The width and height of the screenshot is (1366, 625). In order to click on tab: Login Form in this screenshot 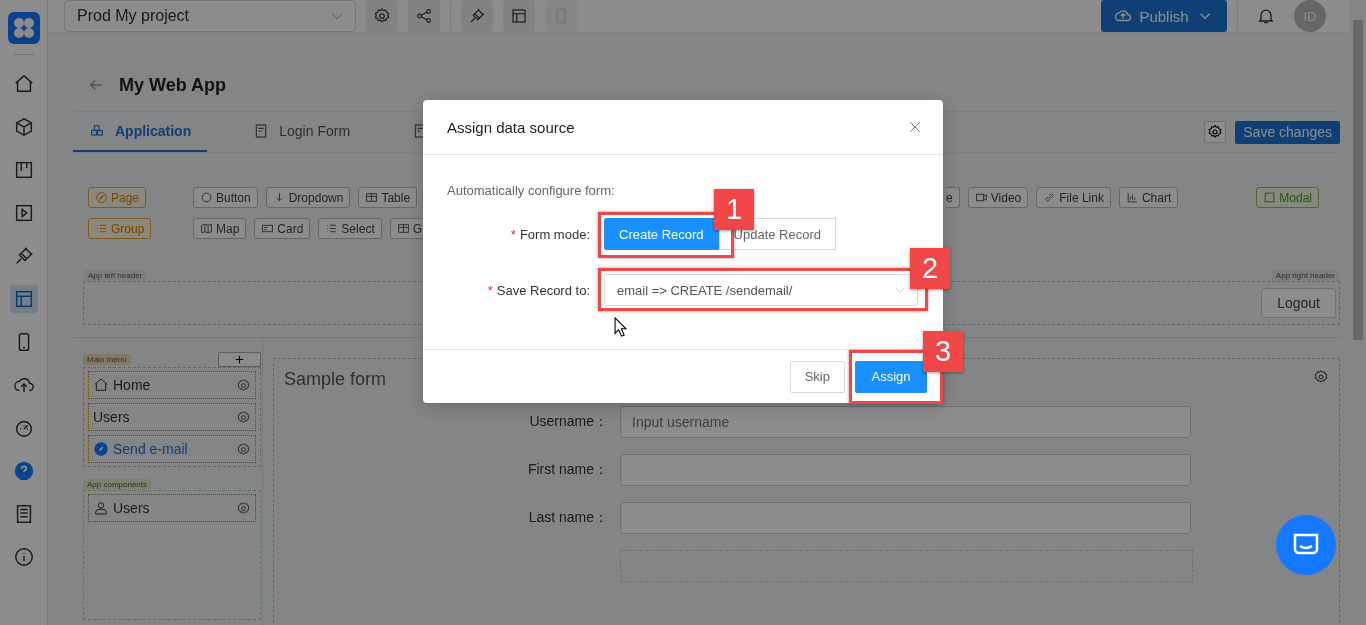, I will do `click(302, 132)`.